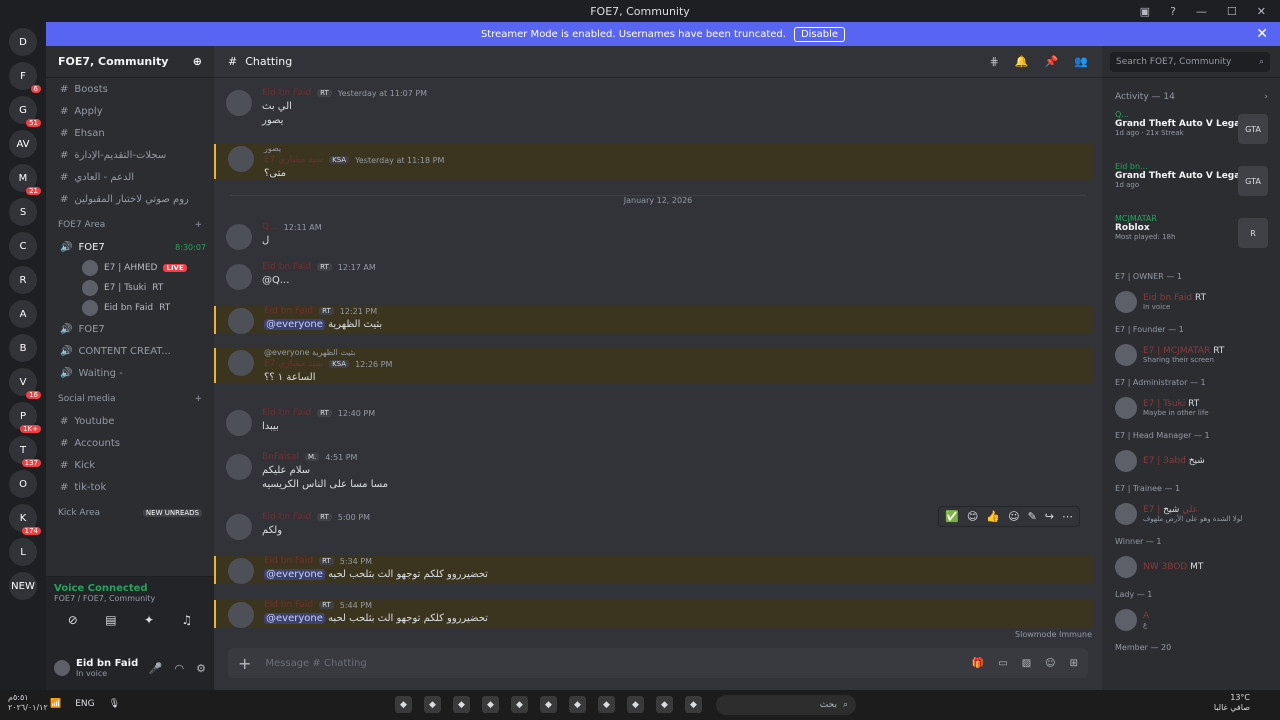 Image resolution: width=1280 pixels, height=720 pixels. Describe the element at coordinates (606, 704) in the screenshot. I see `mouse-icon: ◆` at that location.